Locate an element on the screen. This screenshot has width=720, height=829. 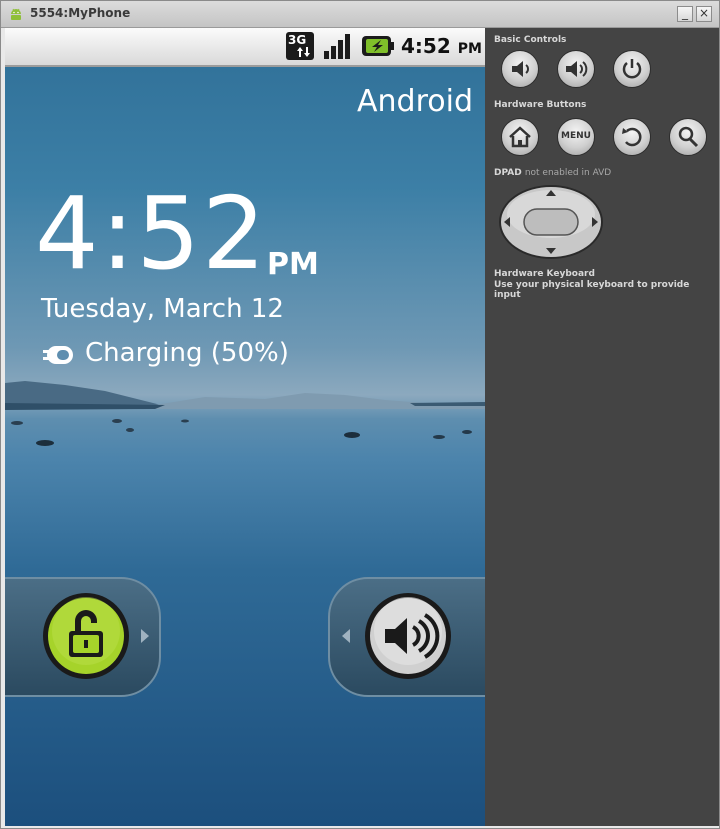
back-icon is located at coordinates (632, 137).